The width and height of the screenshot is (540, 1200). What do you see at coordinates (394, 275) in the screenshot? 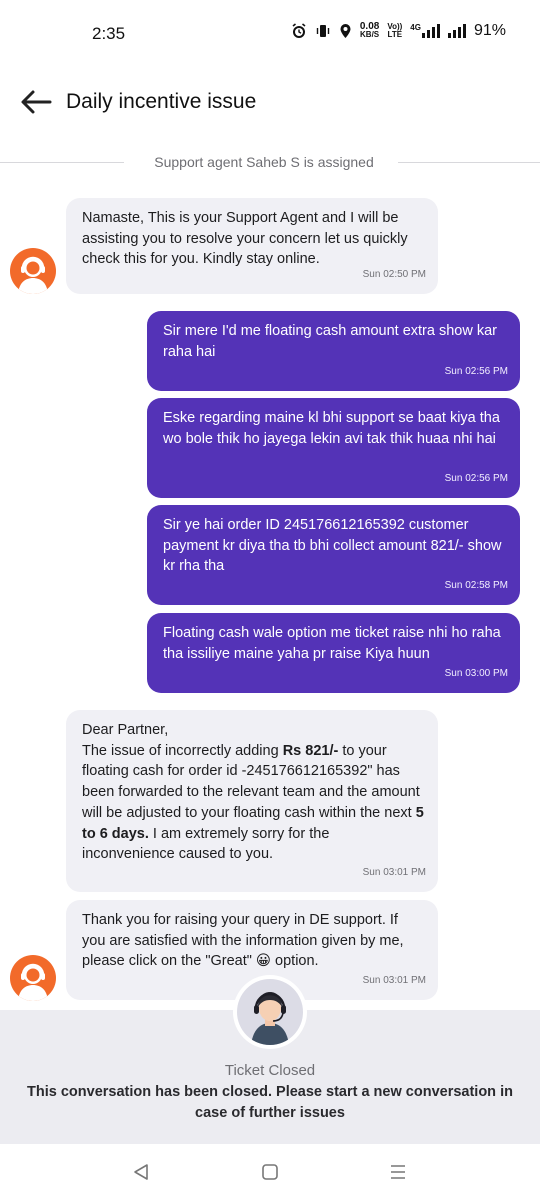
I see `message-time: Sun 02:50 PM` at bounding box center [394, 275].